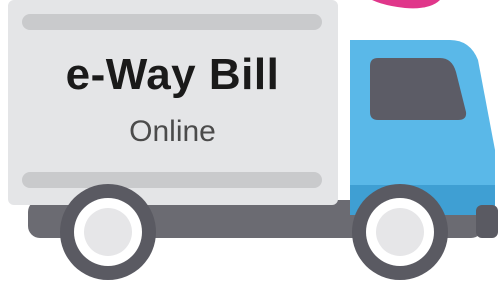  Describe the element at coordinates (108, 232) in the screenshot. I see `rear-wheel-center` at that location.